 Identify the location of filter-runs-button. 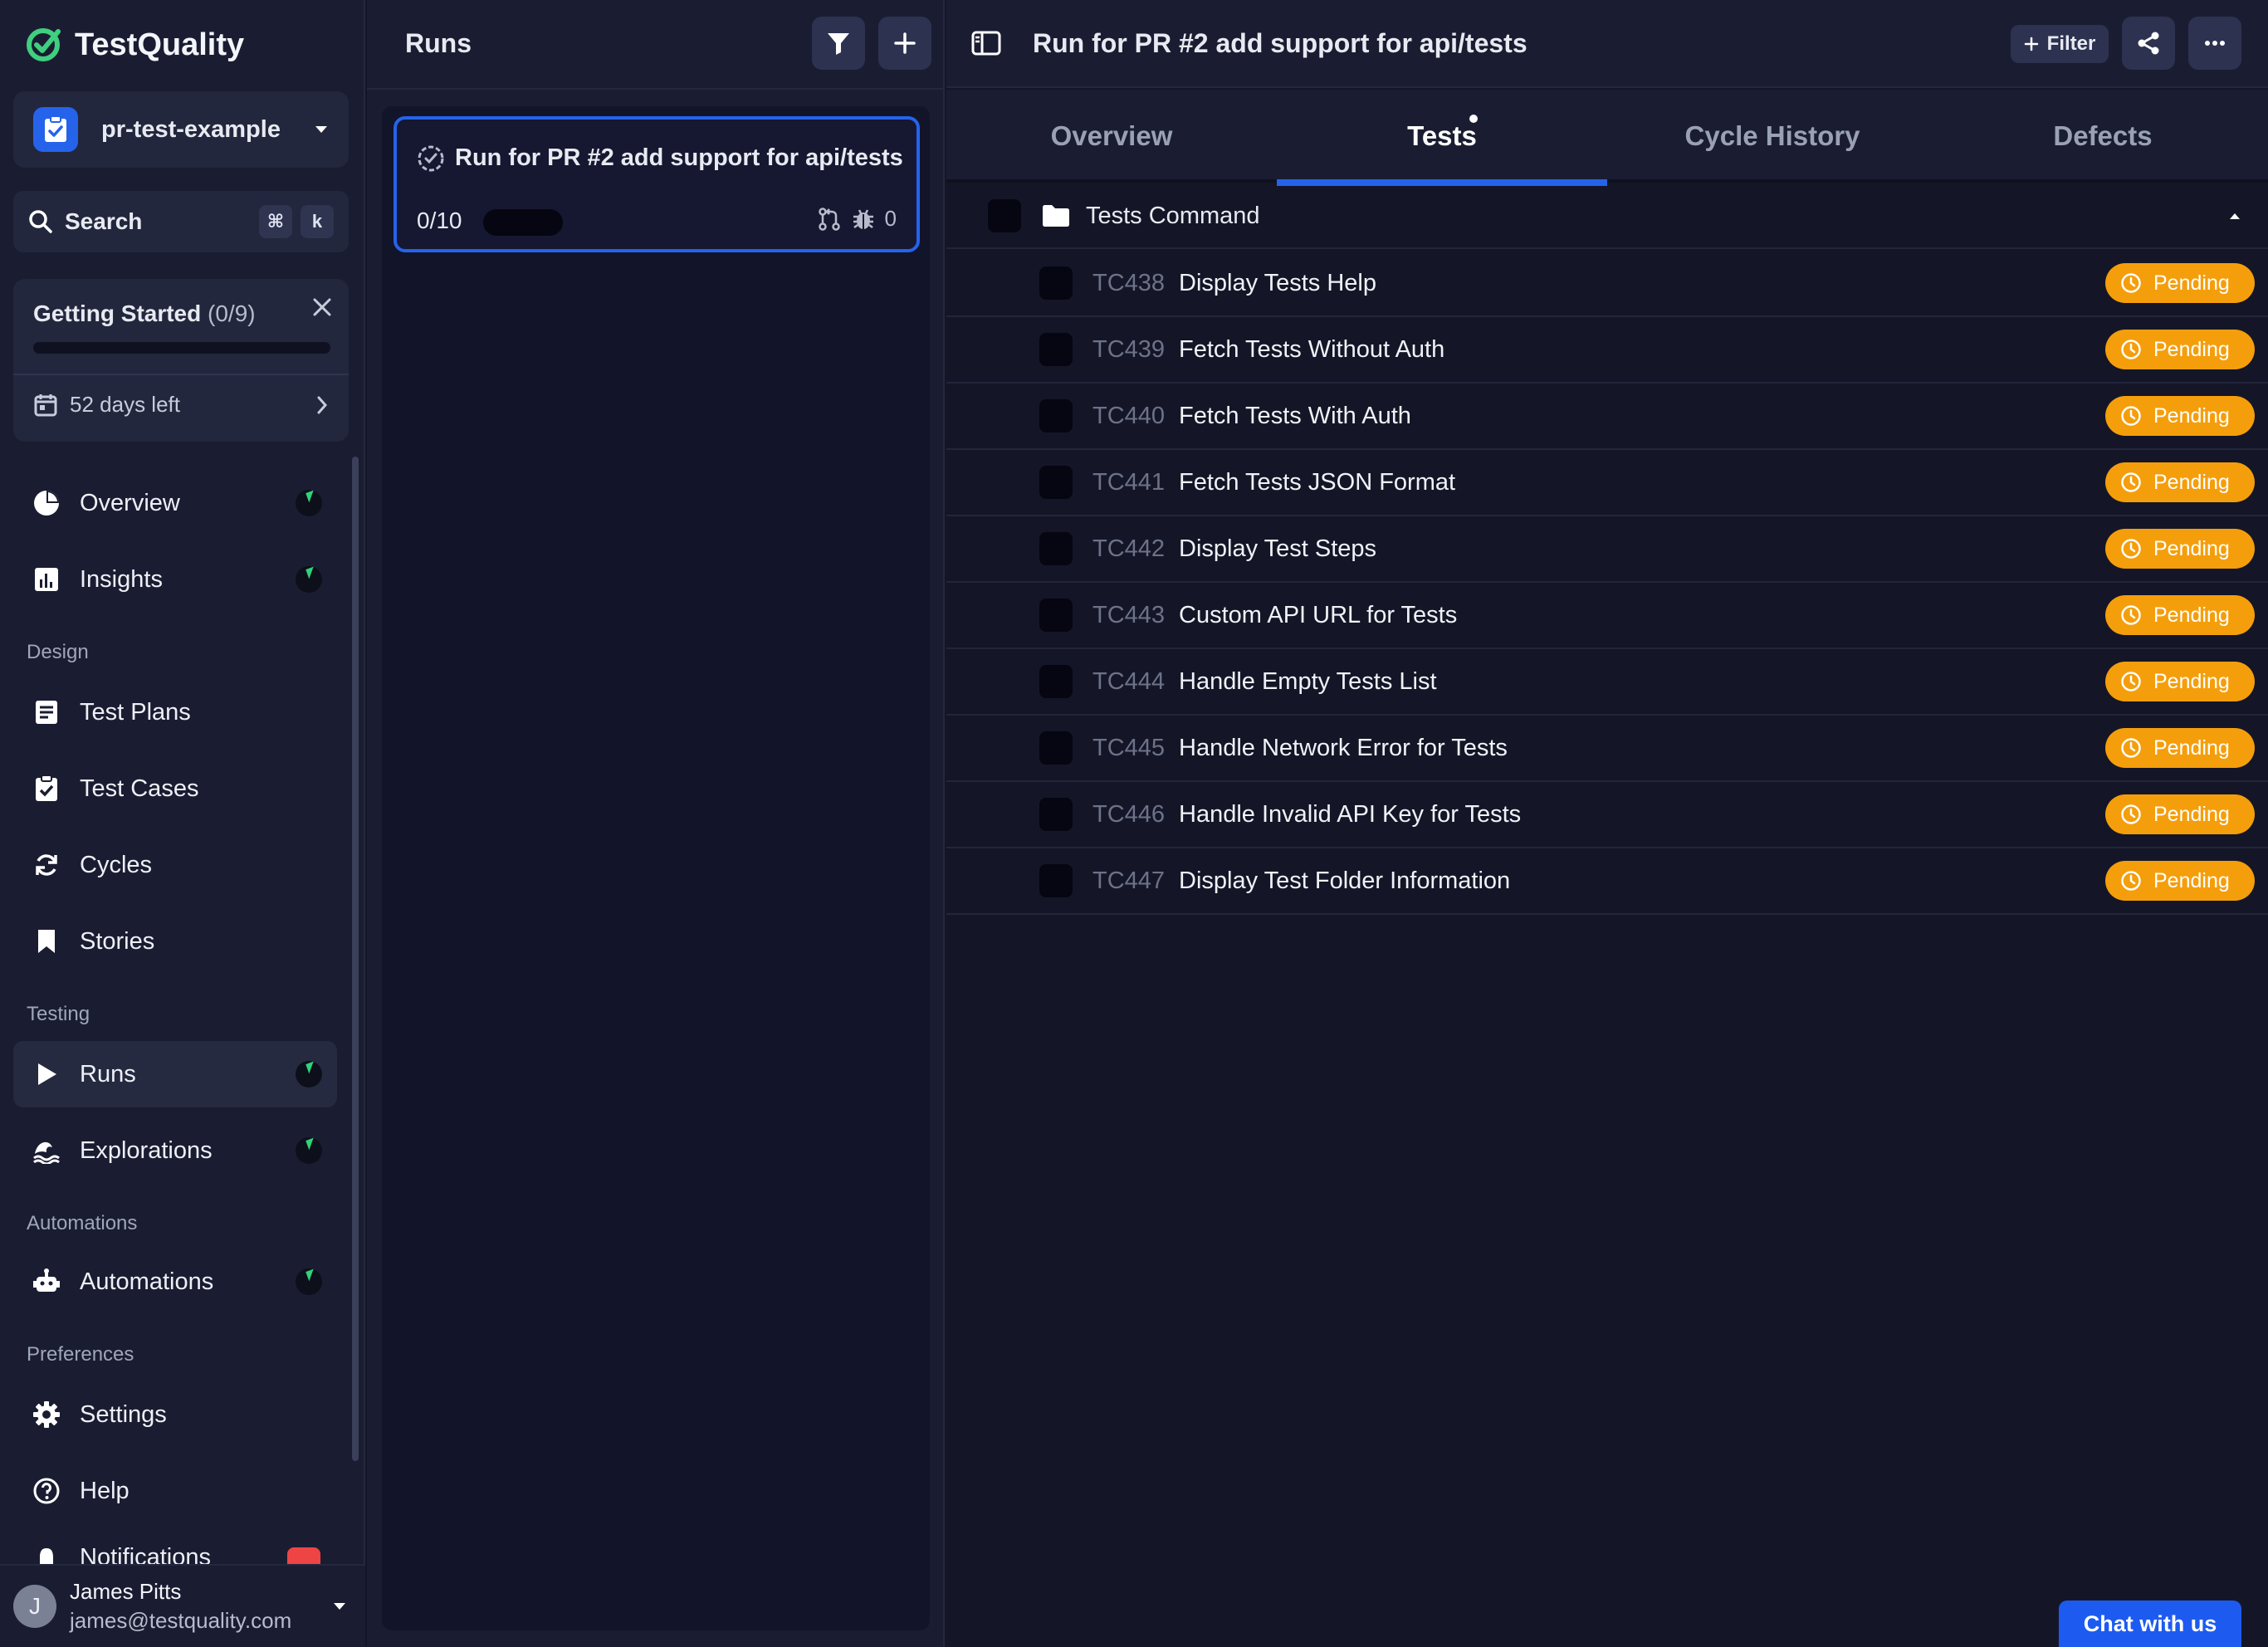
(838, 43).